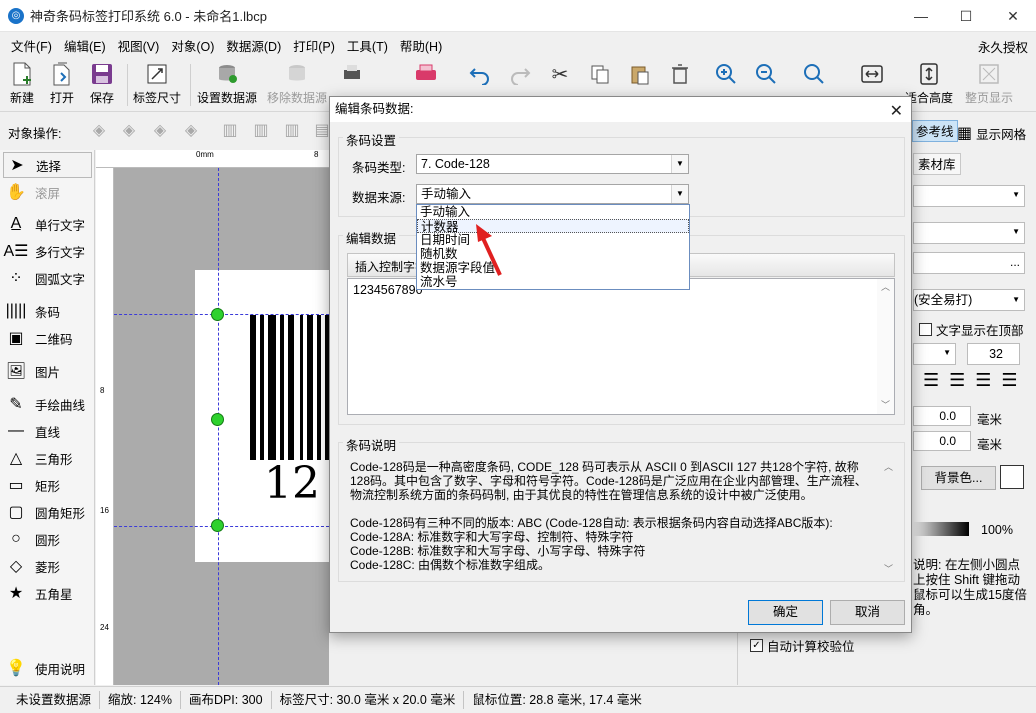 This screenshot has width=1036, height=713. Describe the element at coordinates (552, 164) in the screenshot. I see `barcode-type-select: 7. Code-128 ▼` at that location.